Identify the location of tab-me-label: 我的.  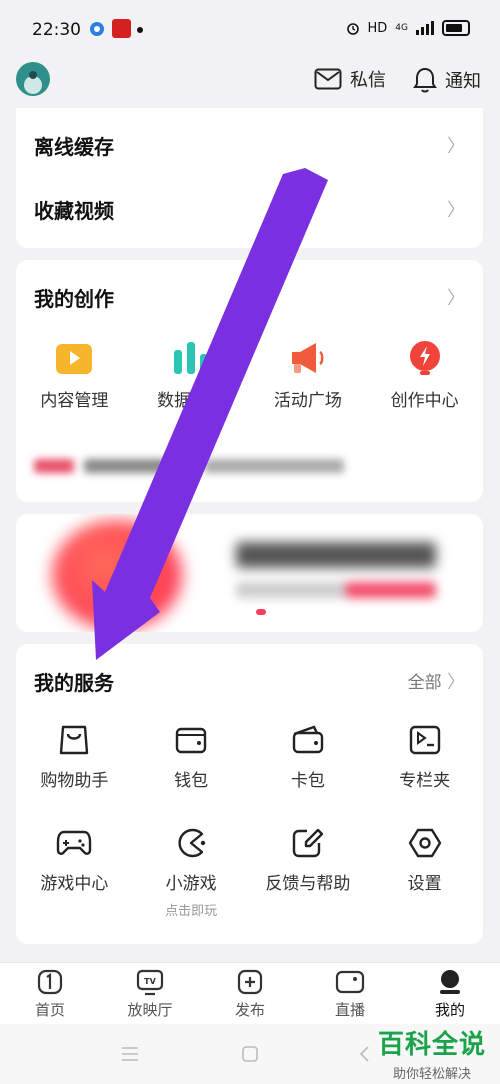
(449, 1010).